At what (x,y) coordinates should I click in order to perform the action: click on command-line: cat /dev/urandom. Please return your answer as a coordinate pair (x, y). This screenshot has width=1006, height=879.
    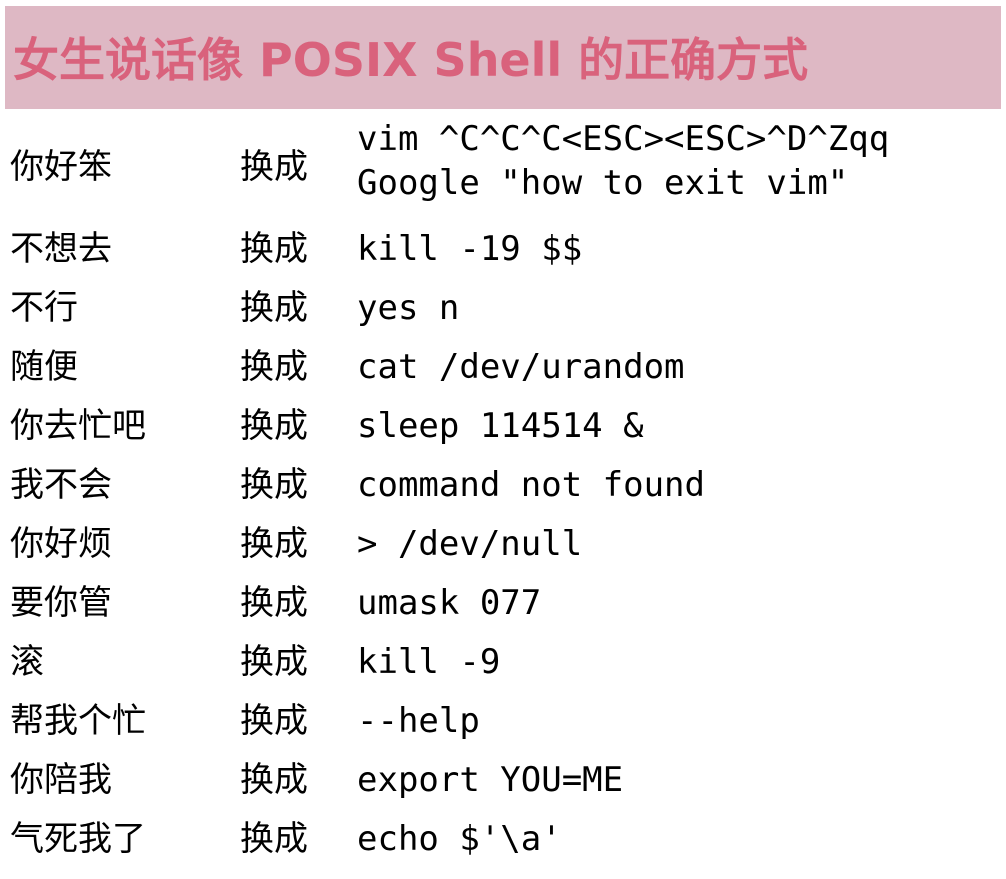
    Looking at the image, I should click on (521, 367).